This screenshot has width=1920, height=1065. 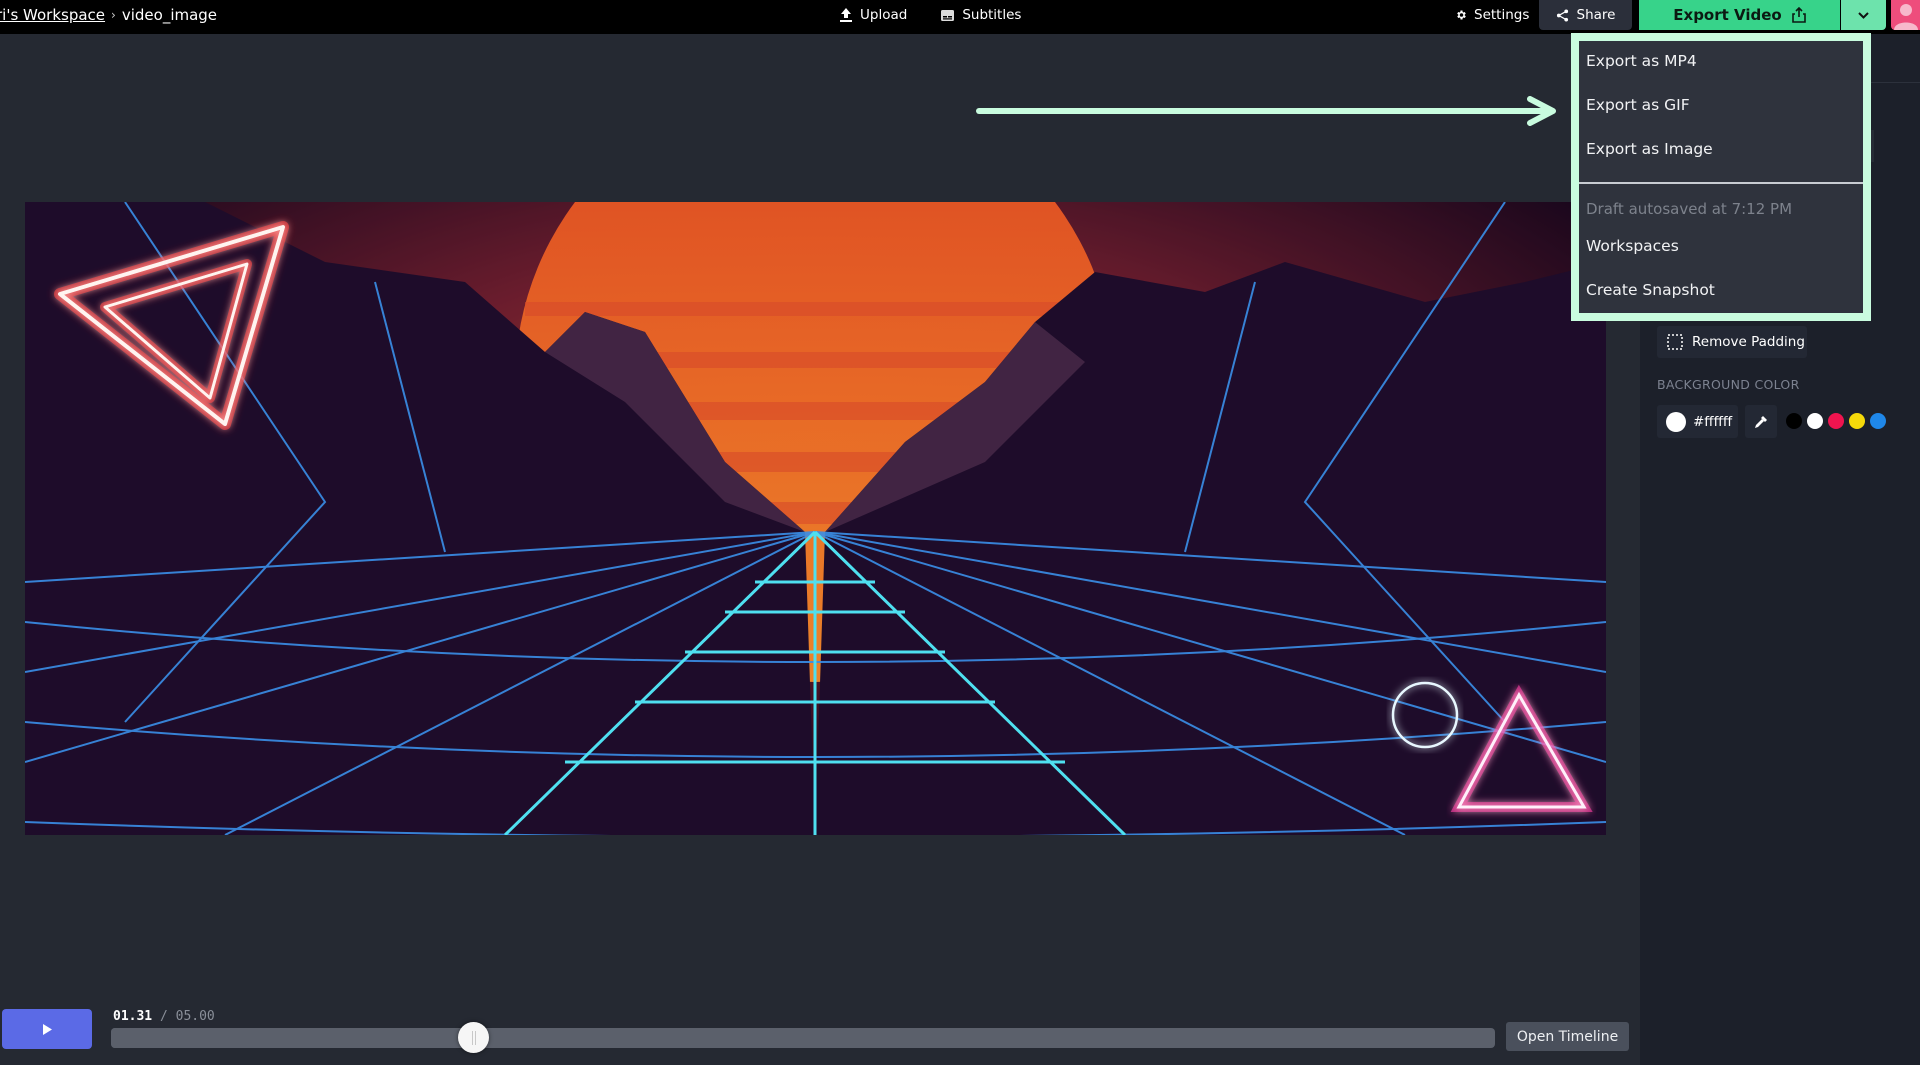 I want to click on subtitles-icon, so click(x=948, y=15).